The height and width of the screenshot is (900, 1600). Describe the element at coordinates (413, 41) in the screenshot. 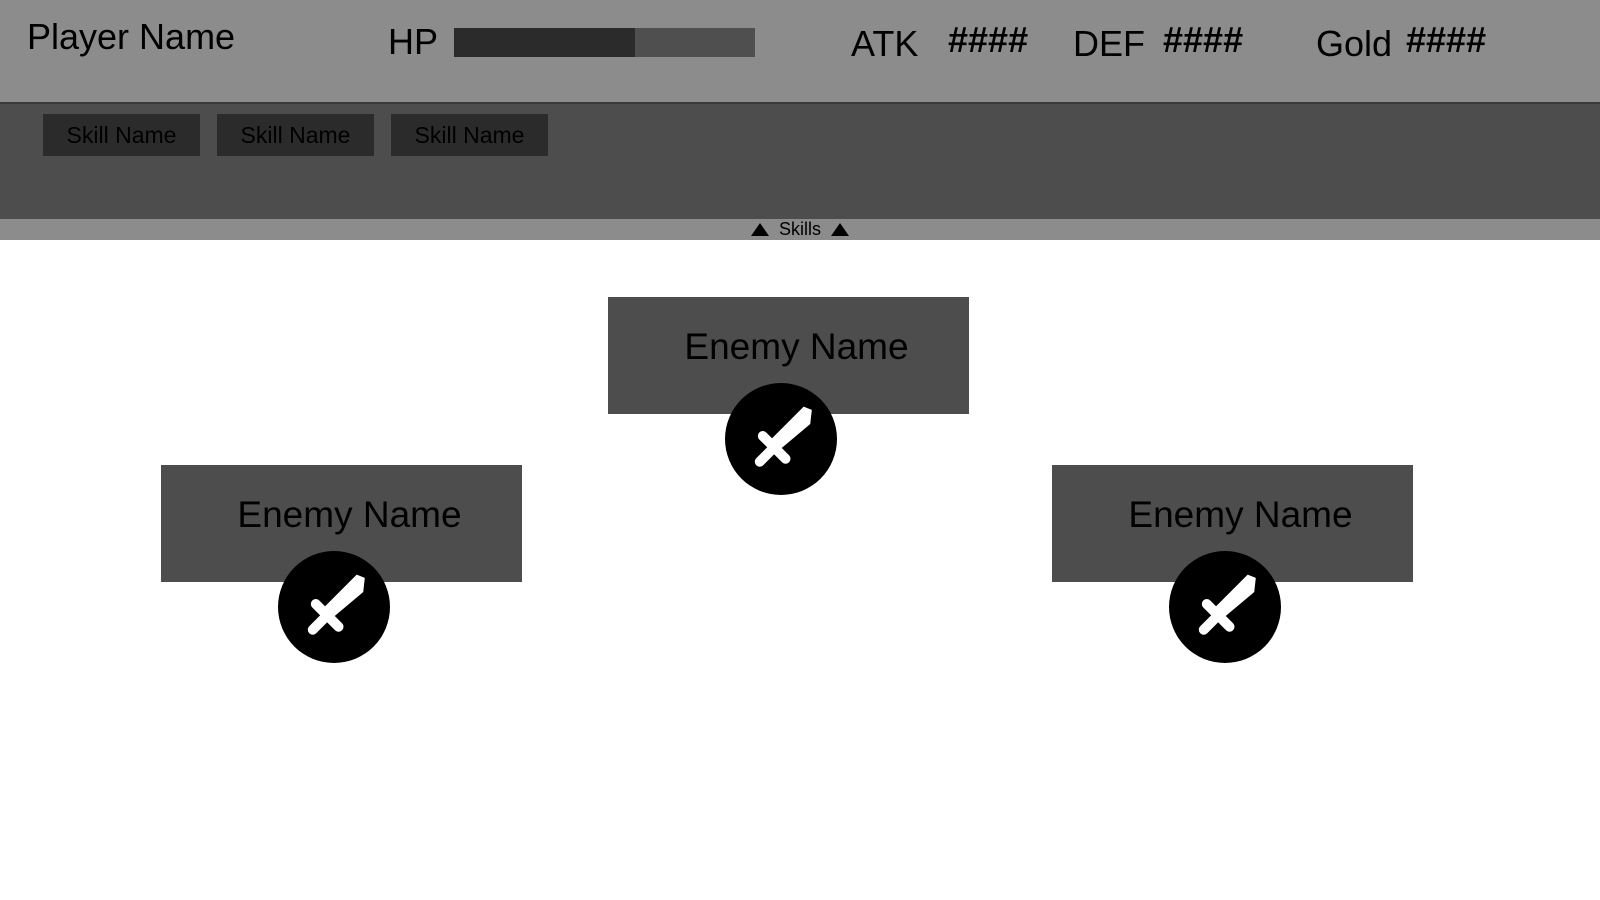

I see `hp-label: HP` at that location.